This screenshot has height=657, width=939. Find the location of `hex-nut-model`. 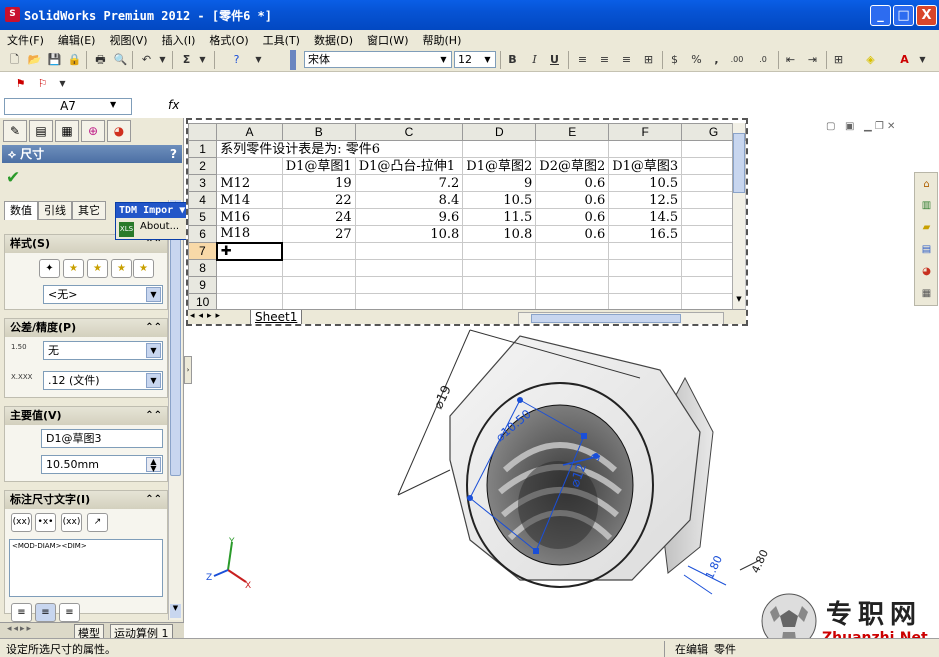

hex-nut-model is located at coordinates (581, 461).